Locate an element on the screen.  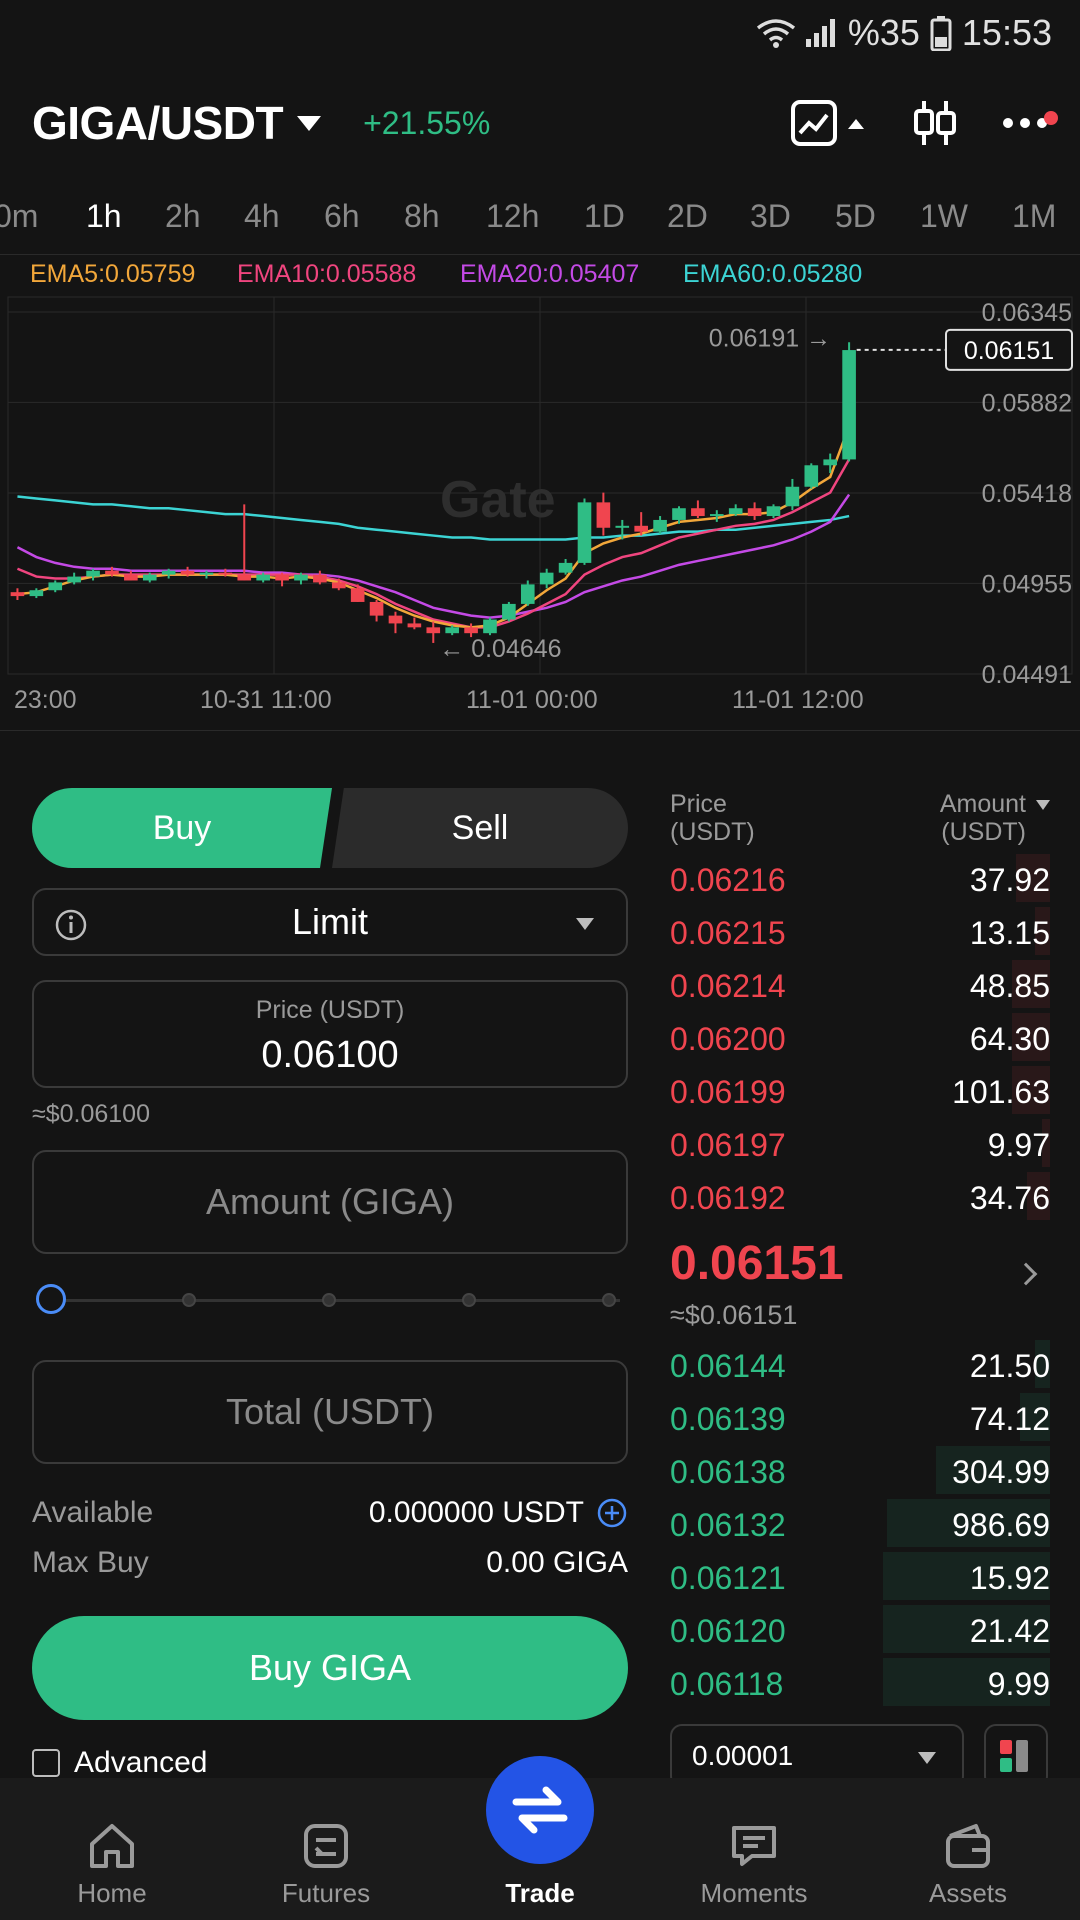
tab-timeframe: 2h is located at coordinates (183, 216).